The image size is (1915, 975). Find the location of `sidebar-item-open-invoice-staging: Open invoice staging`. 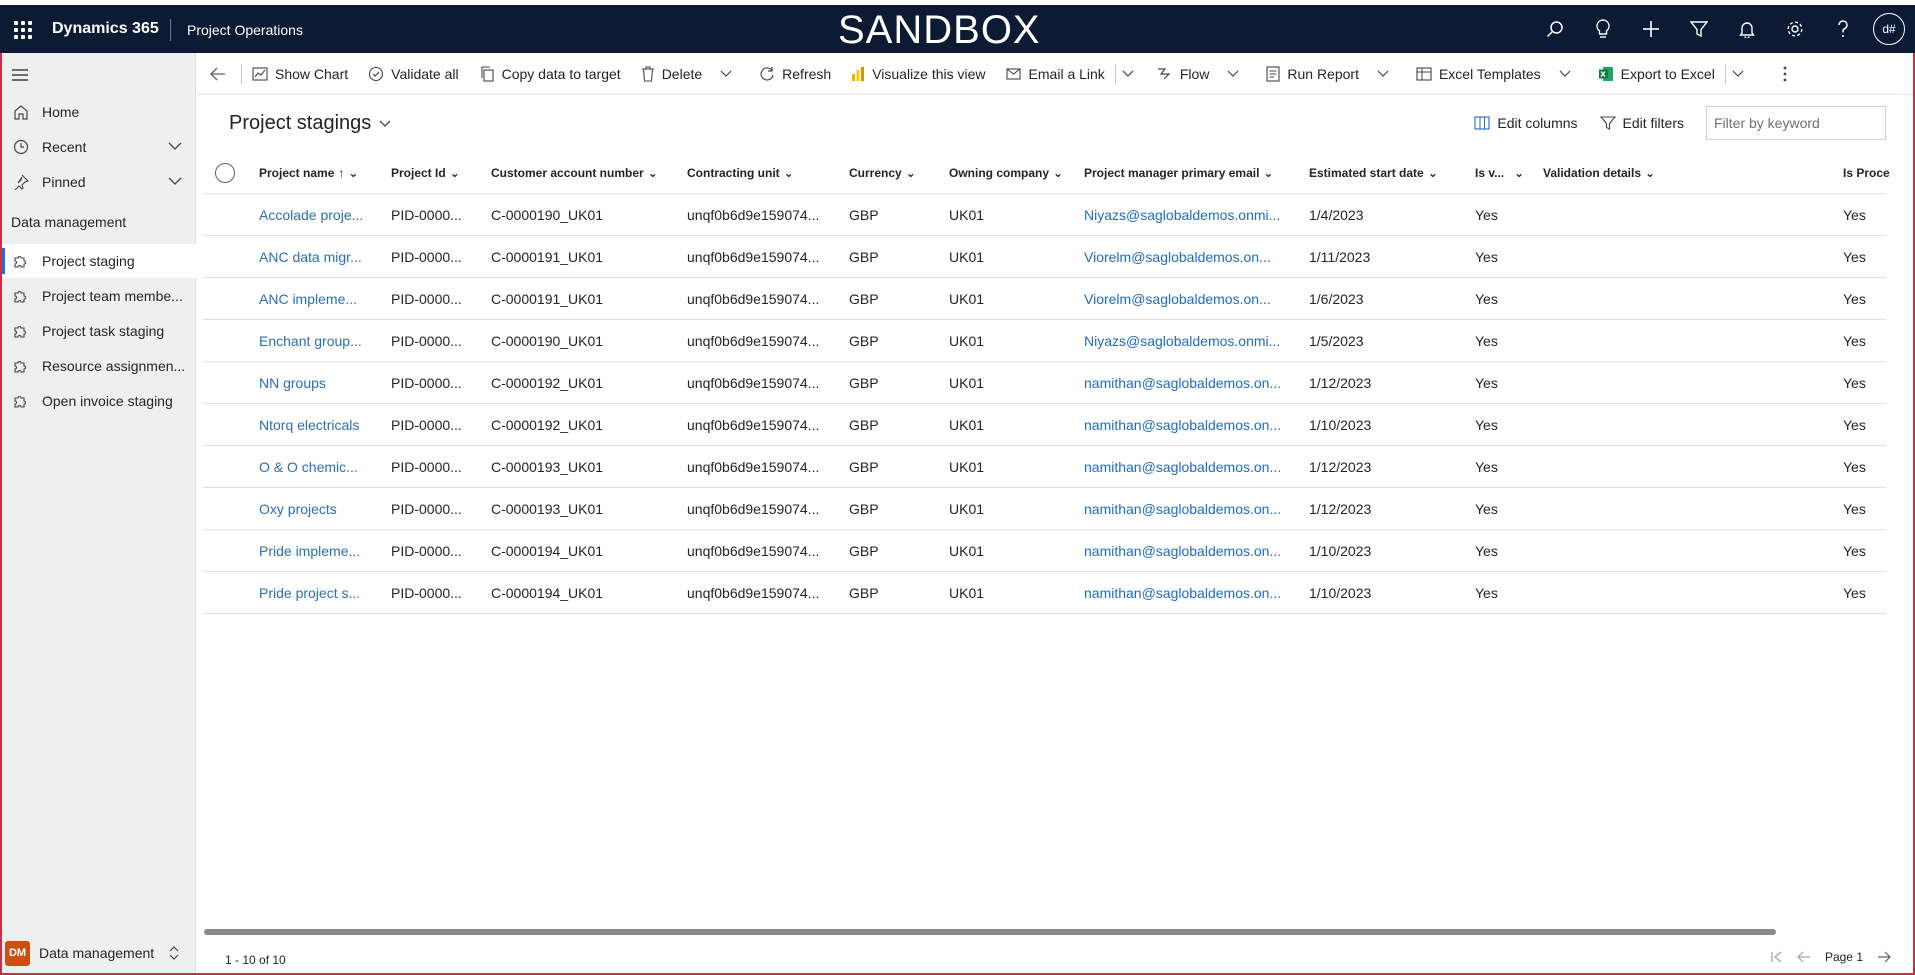

sidebar-item-open-invoice-staging: Open invoice staging is located at coordinates (99, 401).